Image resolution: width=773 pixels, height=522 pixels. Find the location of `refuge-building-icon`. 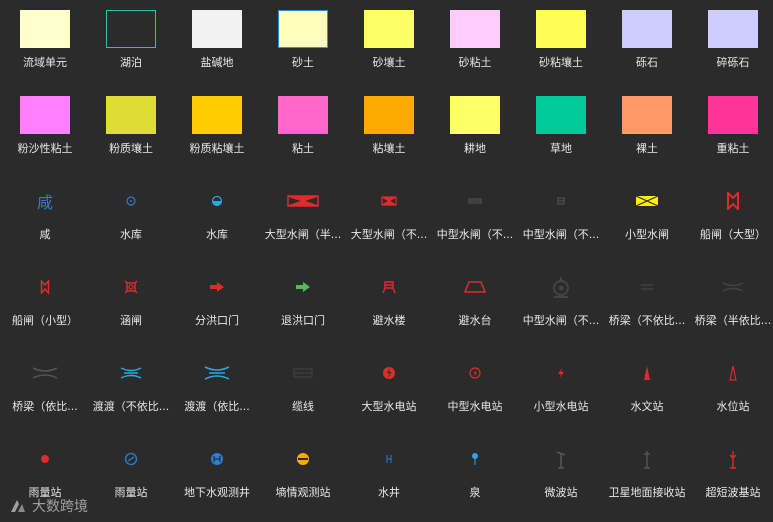

refuge-building-icon is located at coordinates (389, 287).